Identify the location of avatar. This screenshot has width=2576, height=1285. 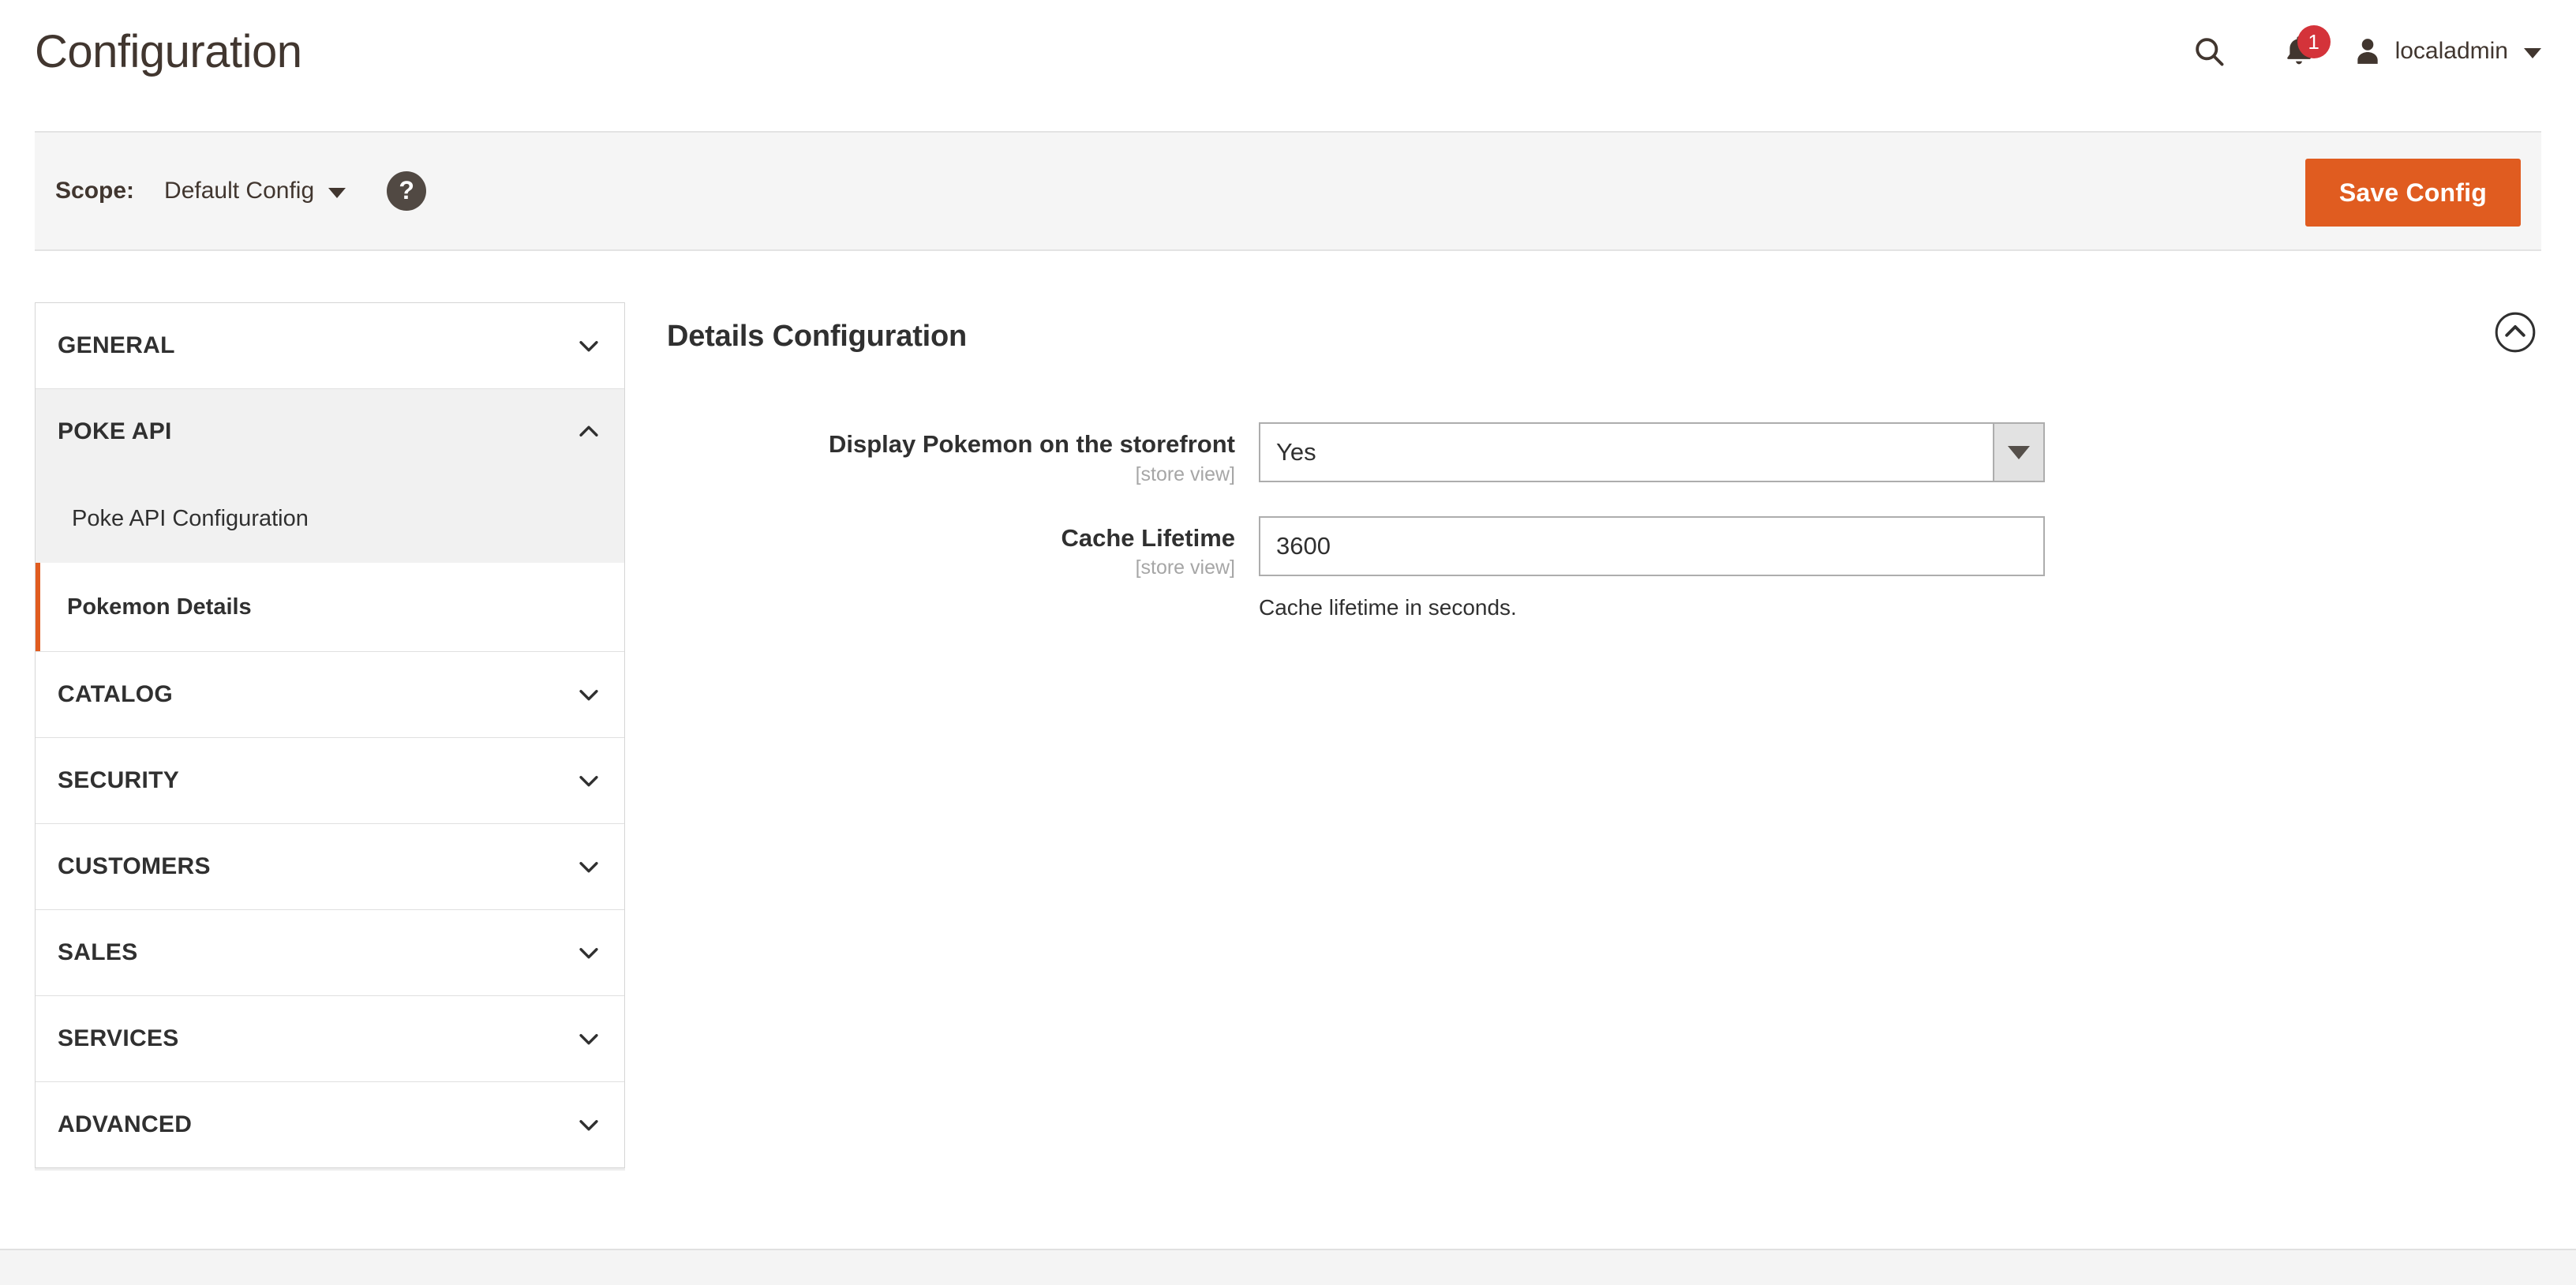
(2368, 51).